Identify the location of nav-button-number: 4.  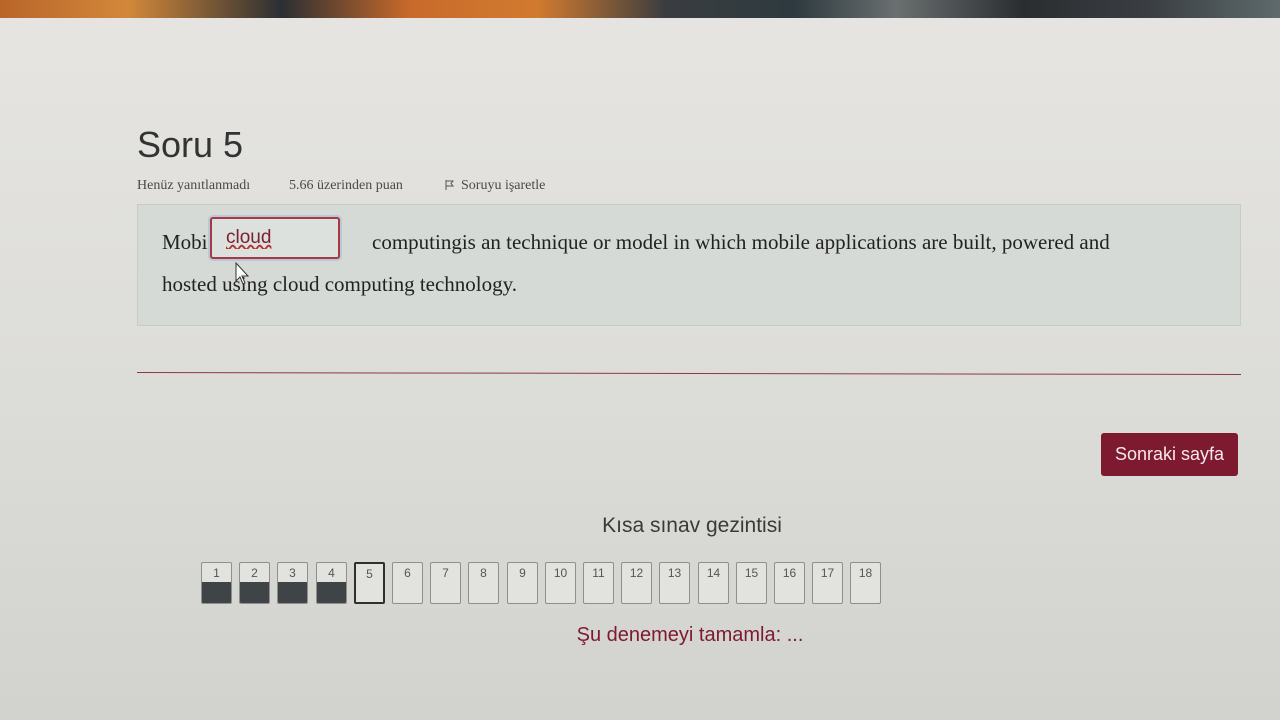
(331, 573).